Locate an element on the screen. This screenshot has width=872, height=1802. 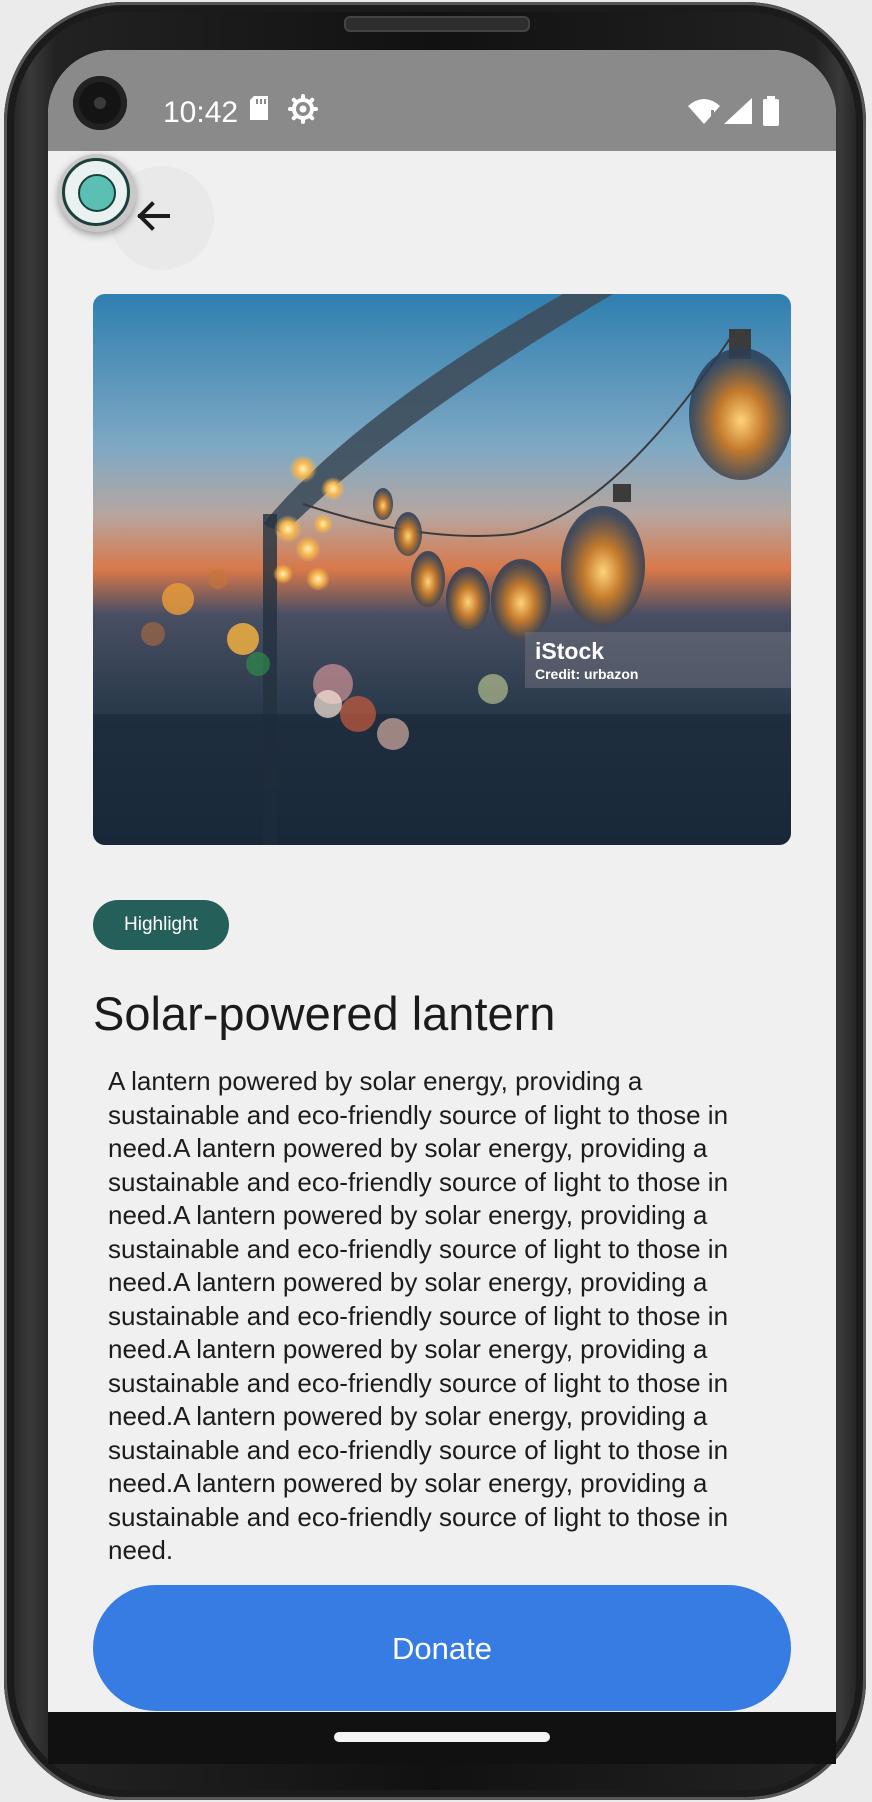
status-bar: 10:42 is located at coordinates (442, 100).